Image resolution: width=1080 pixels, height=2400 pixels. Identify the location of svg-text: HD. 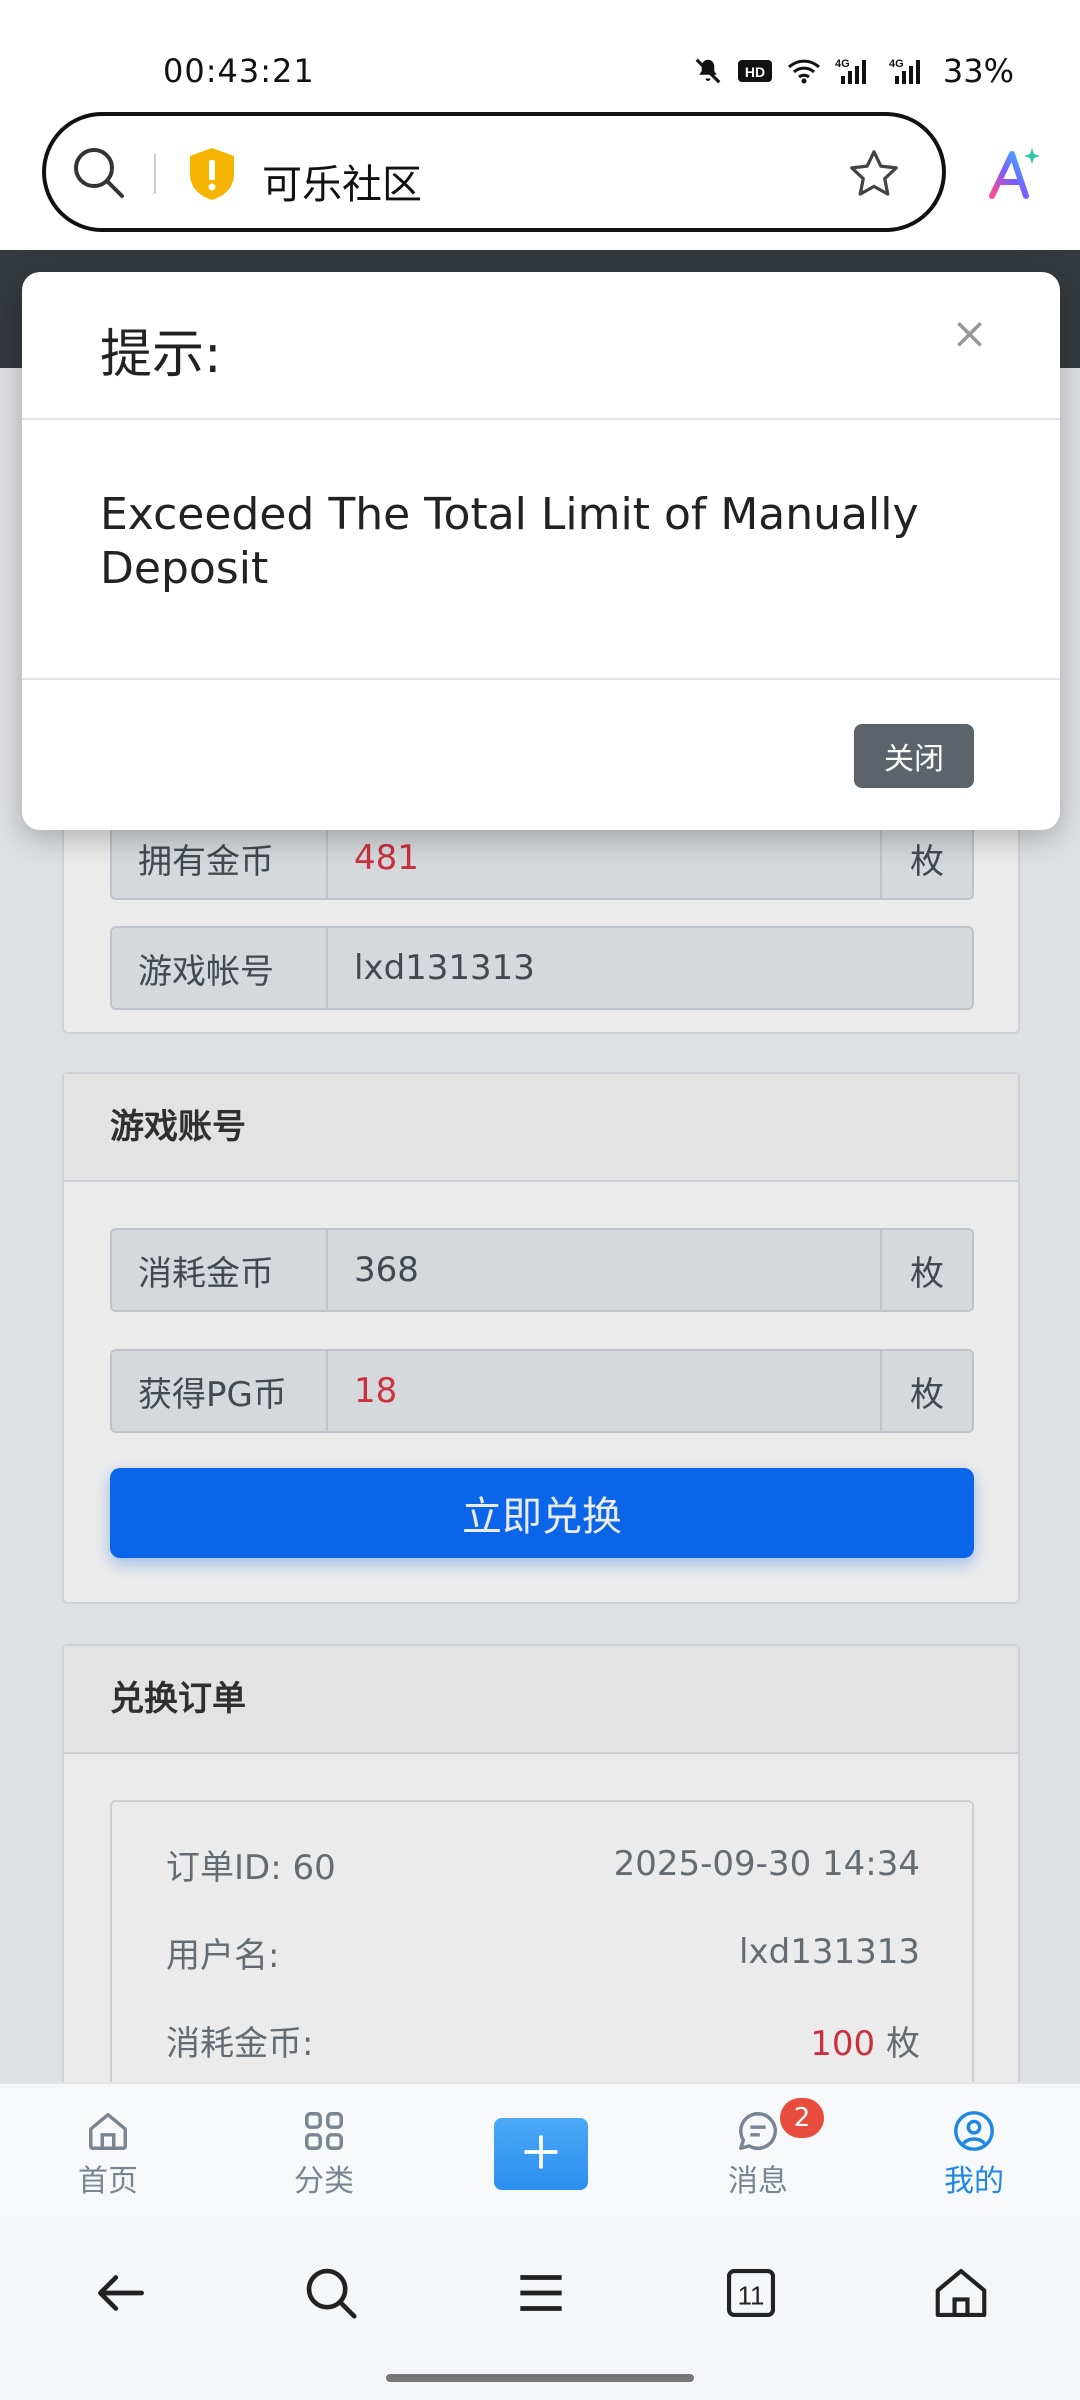
(755, 72).